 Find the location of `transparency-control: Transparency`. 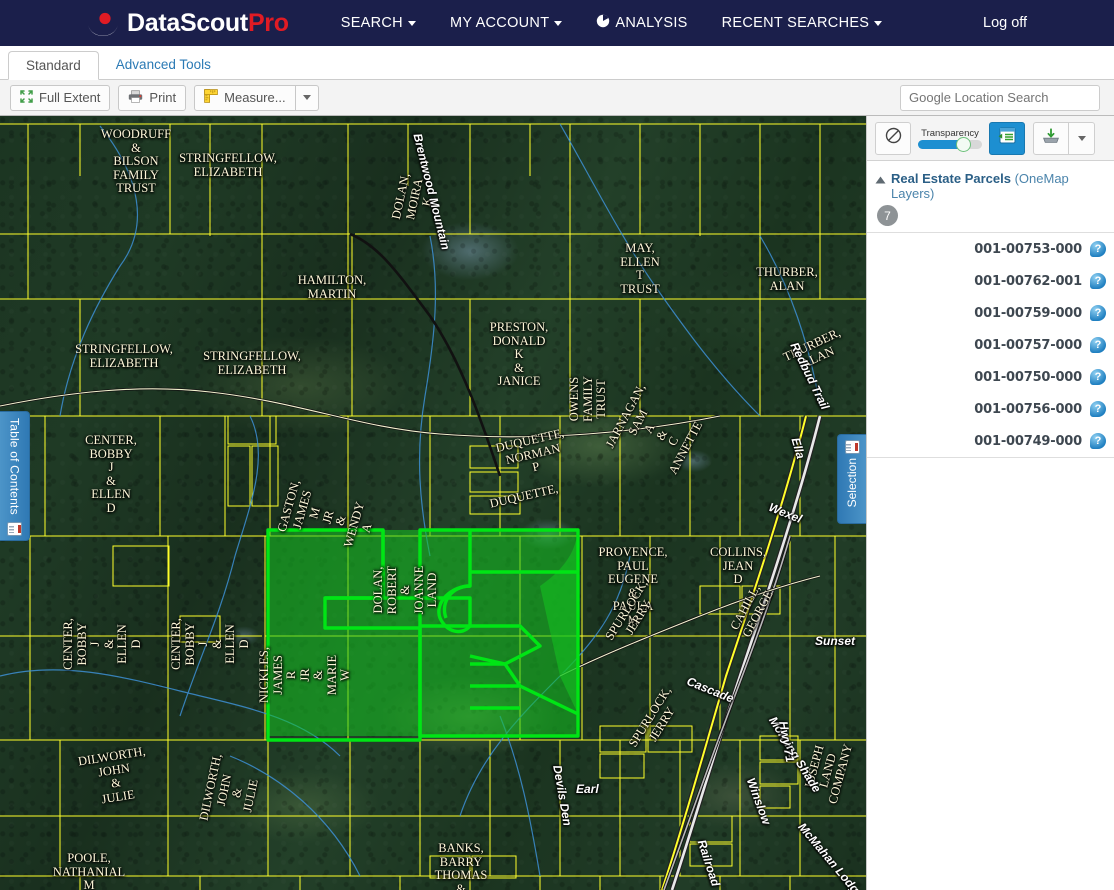

transparency-control: Transparency is located at coordinates (950, 139).